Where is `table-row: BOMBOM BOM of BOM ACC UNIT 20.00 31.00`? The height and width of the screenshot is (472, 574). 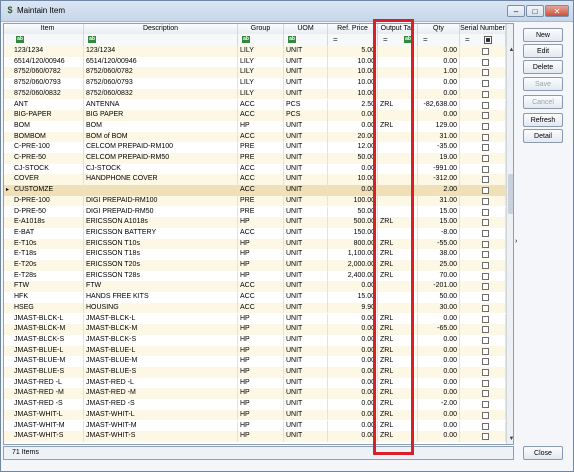 table-row: BOMBOM BOM of BOM ACC UNIT 20.00 31.00 is located at coordinates (258, 137).